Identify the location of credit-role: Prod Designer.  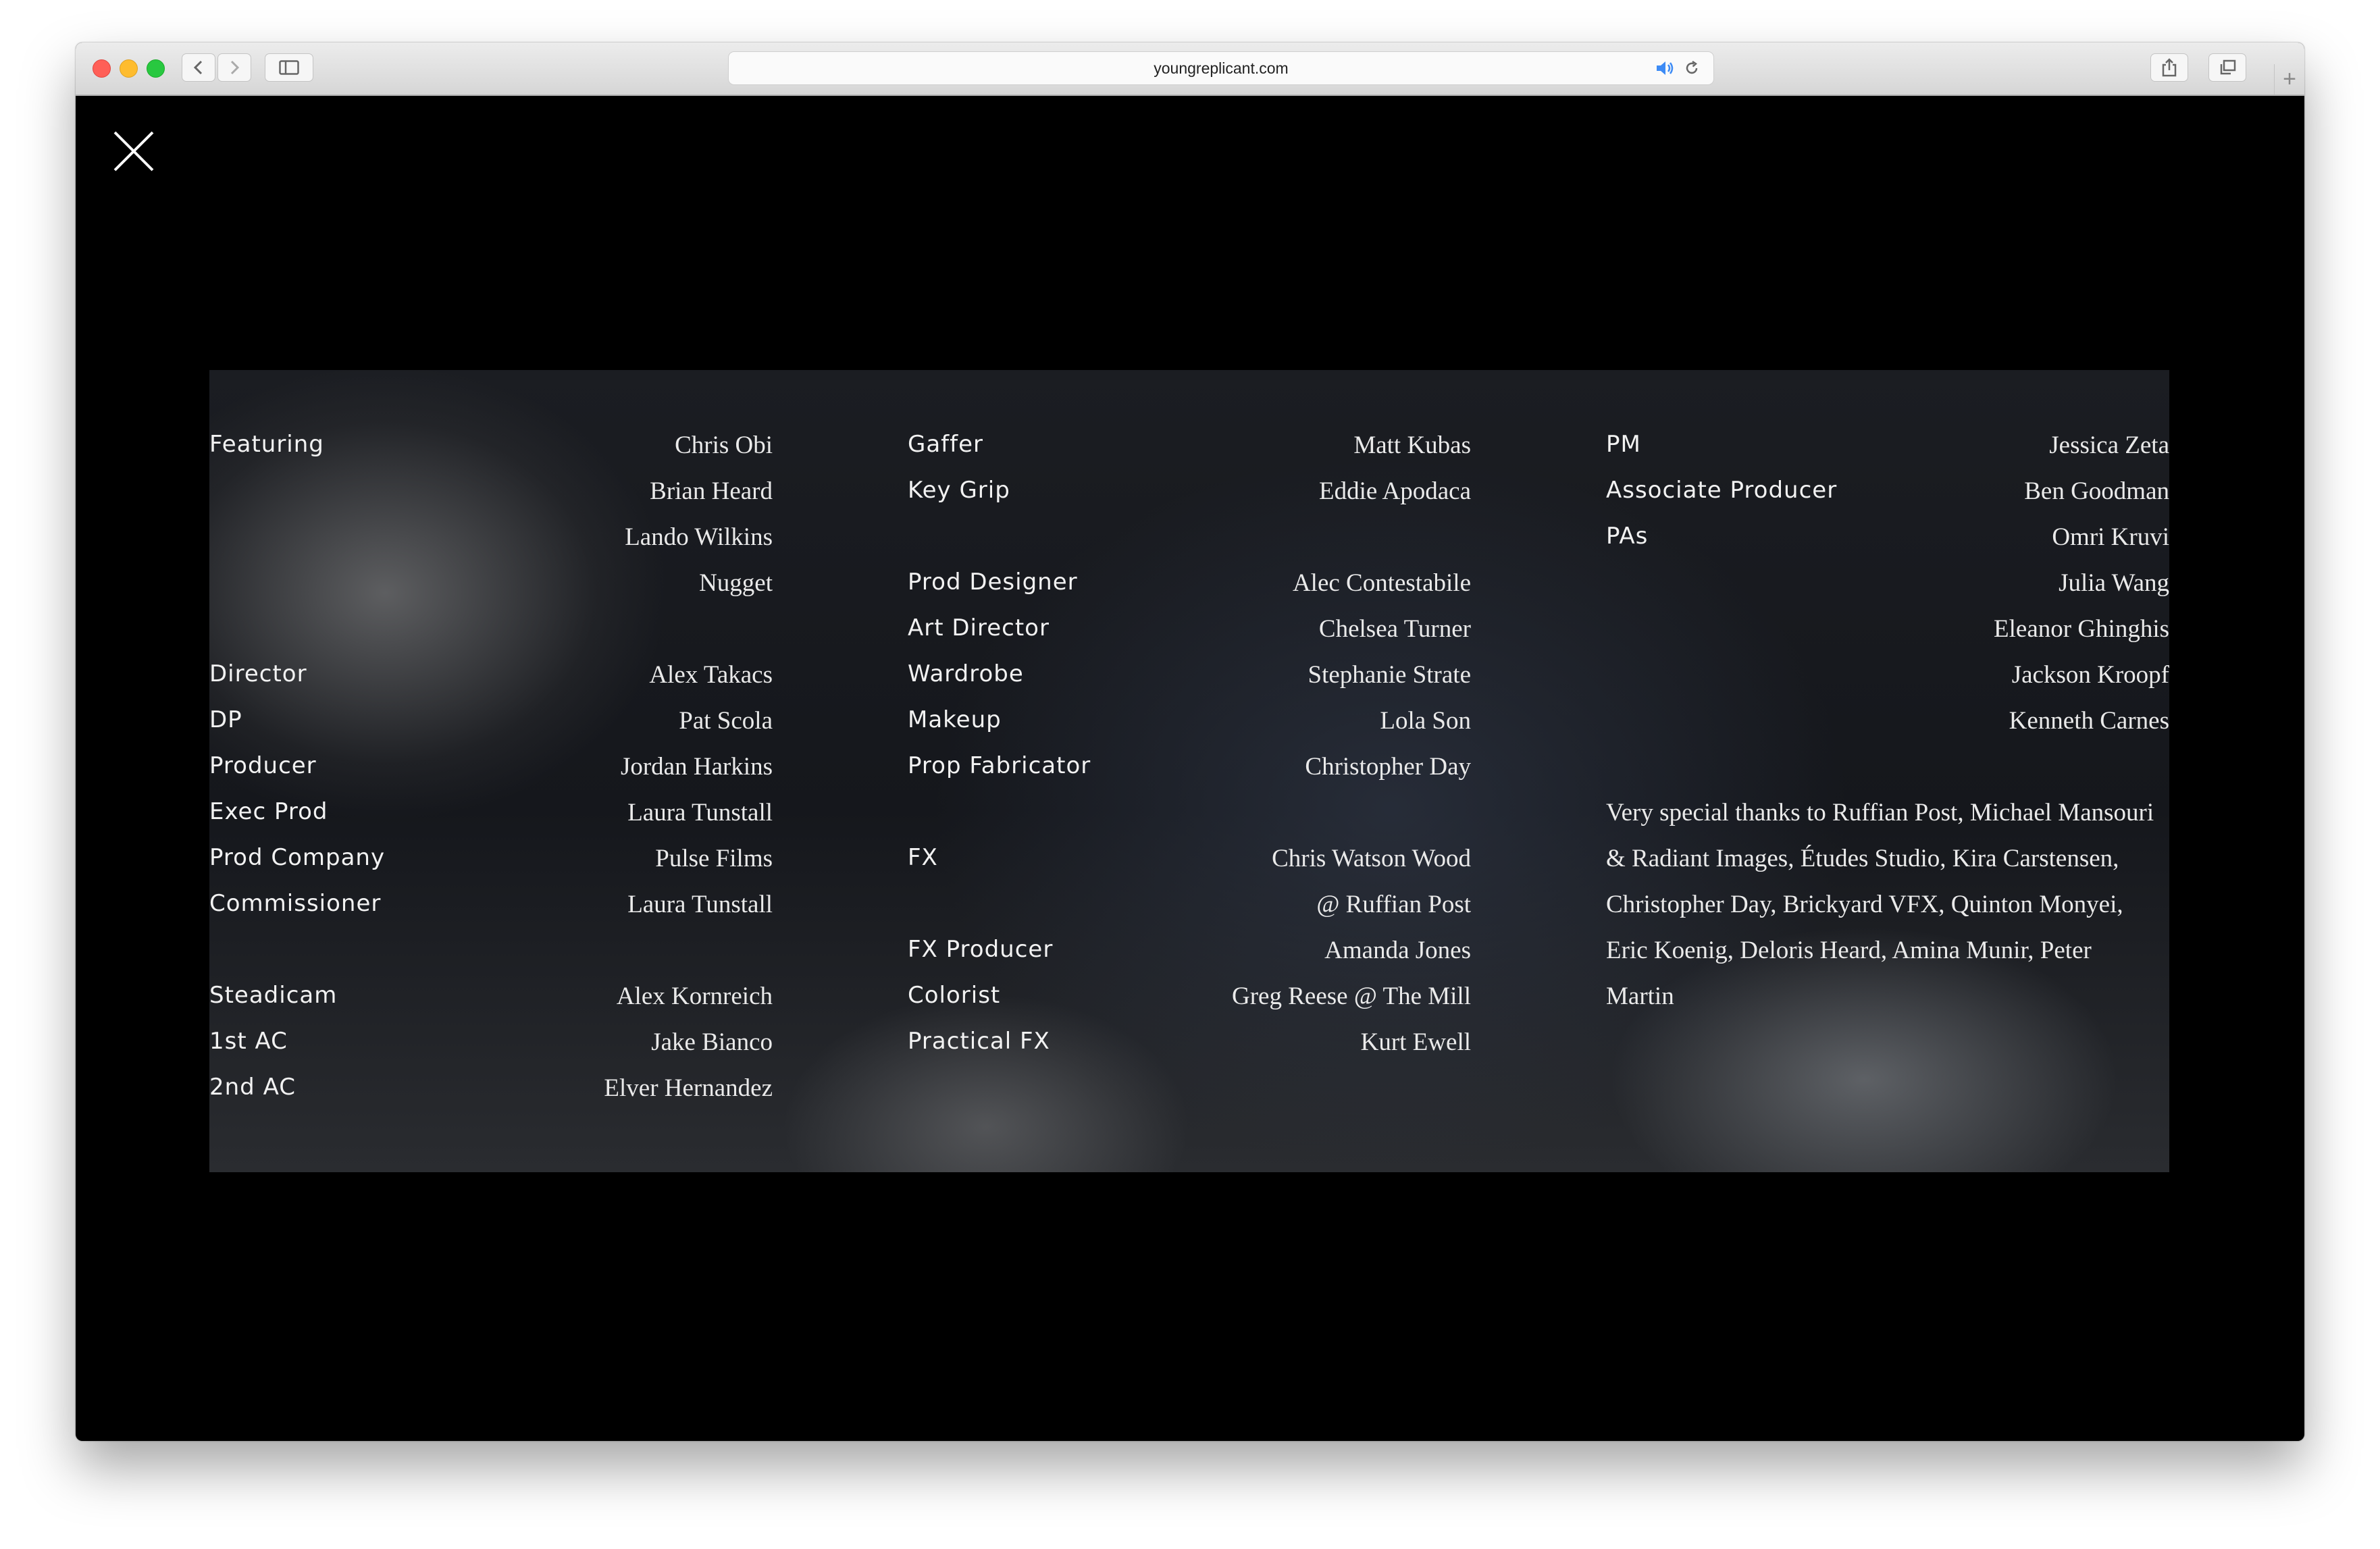
(993, 582).